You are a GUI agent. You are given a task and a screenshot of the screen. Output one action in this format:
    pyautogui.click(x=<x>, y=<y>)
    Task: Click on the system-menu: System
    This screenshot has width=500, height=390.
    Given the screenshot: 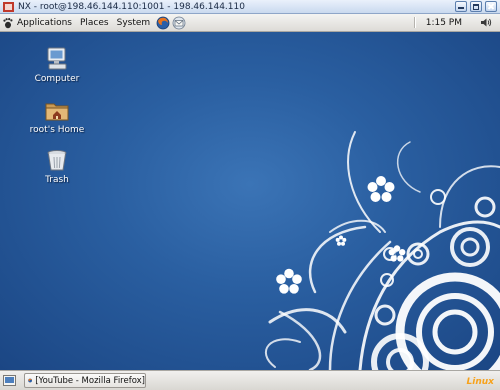 What is the action you would take?
    pyautogui.click(x=134, y=22)
    